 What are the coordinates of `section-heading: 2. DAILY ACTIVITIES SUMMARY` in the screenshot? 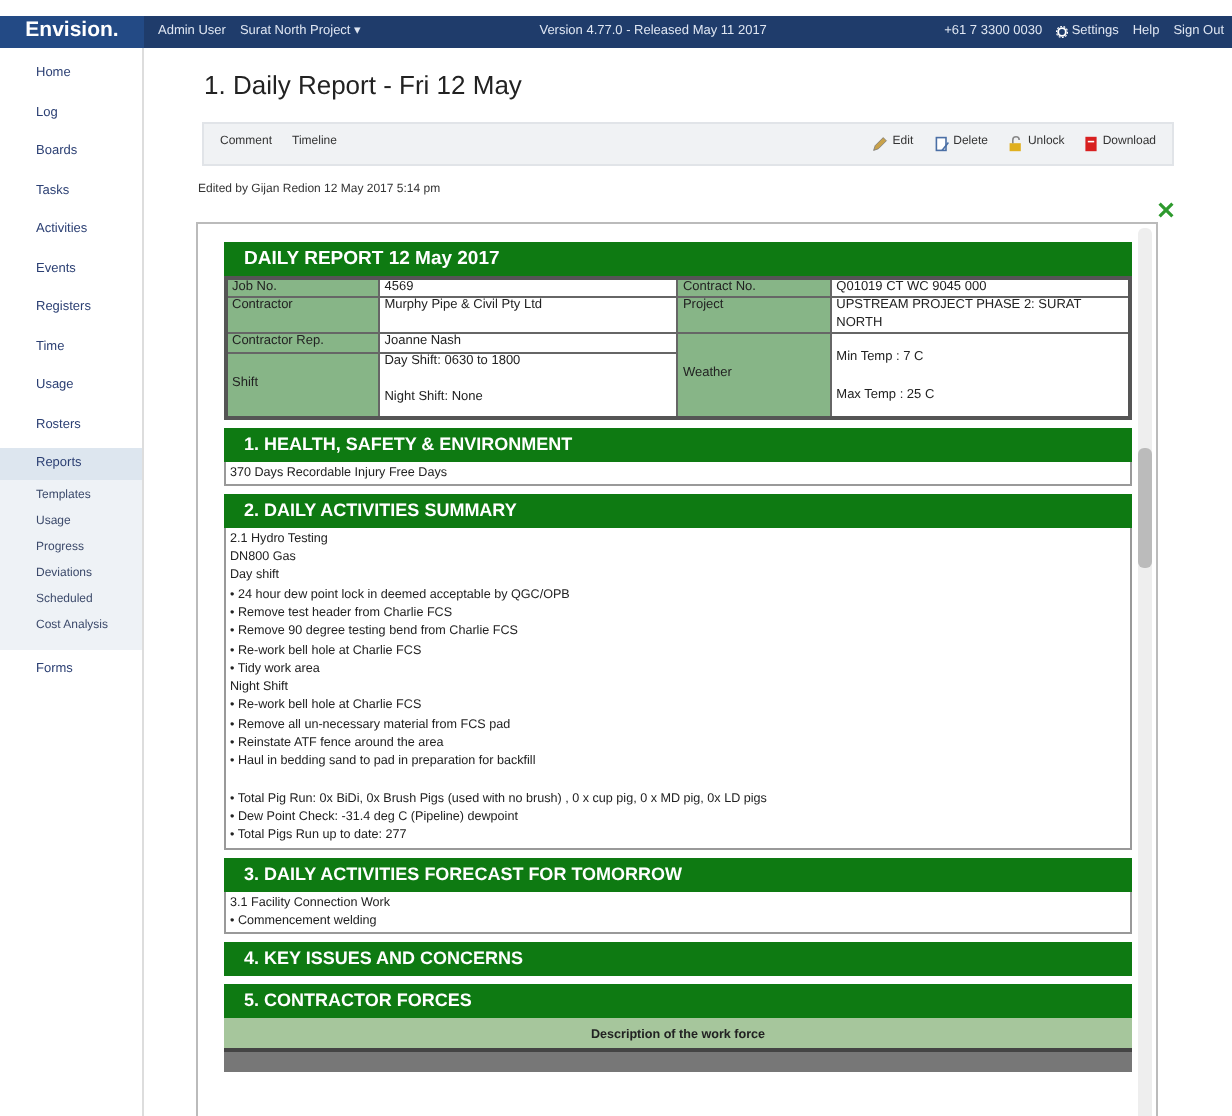 It's located at (678, 510).